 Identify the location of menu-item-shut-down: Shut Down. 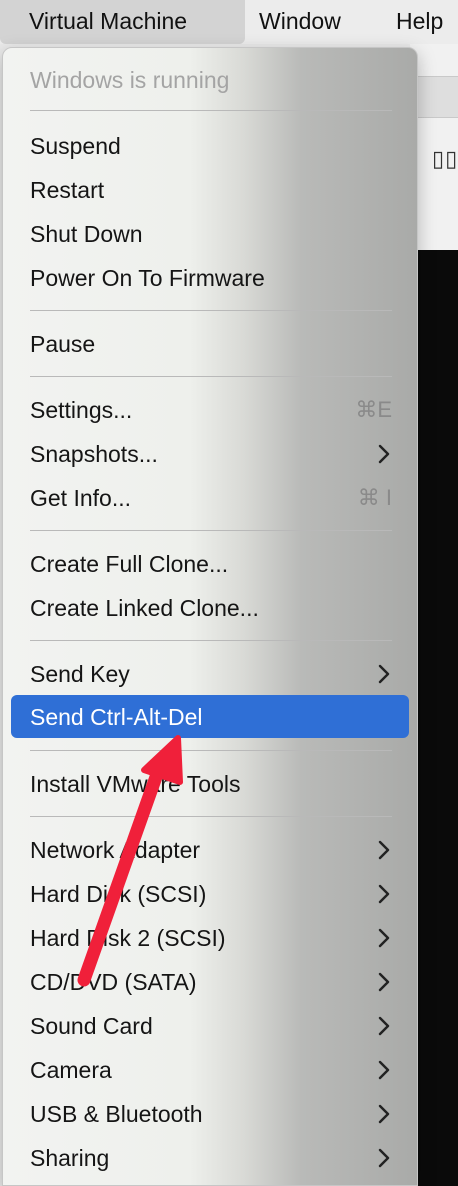
(211, 234).